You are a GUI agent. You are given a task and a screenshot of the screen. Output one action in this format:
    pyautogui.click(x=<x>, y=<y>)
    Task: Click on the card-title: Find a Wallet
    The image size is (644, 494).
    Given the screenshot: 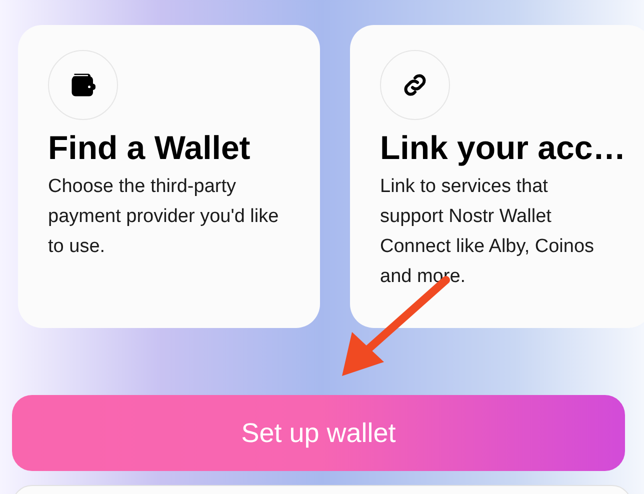 What is the action you would take?
    pyautogui.click(x=150, y=148)
    